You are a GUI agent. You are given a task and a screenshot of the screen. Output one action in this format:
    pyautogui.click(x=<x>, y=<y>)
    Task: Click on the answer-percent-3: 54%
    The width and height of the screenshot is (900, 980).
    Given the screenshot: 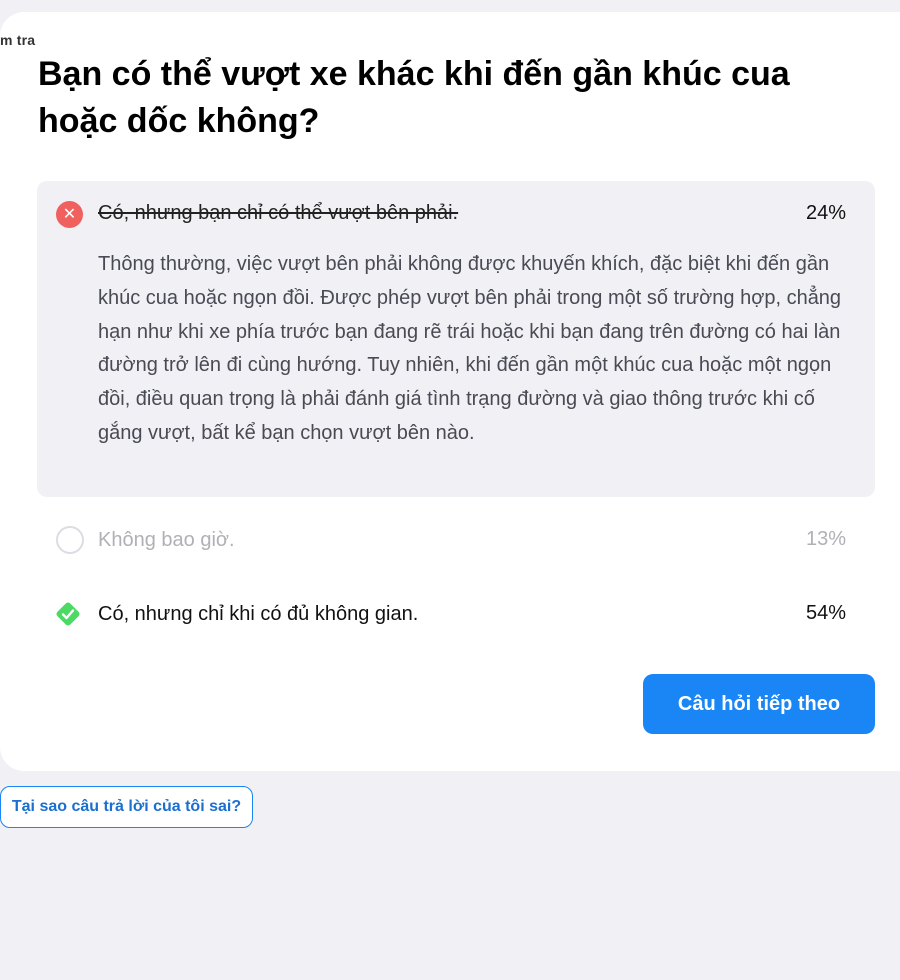 What is the action you would take?
    pyautogui.click(x=825, y=613)
    